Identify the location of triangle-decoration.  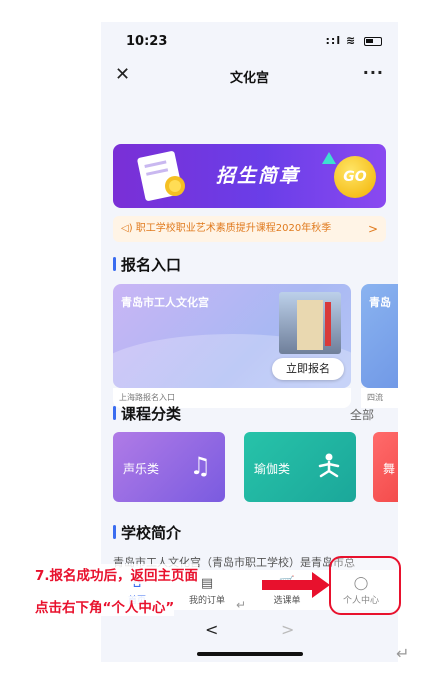
(329, 158).